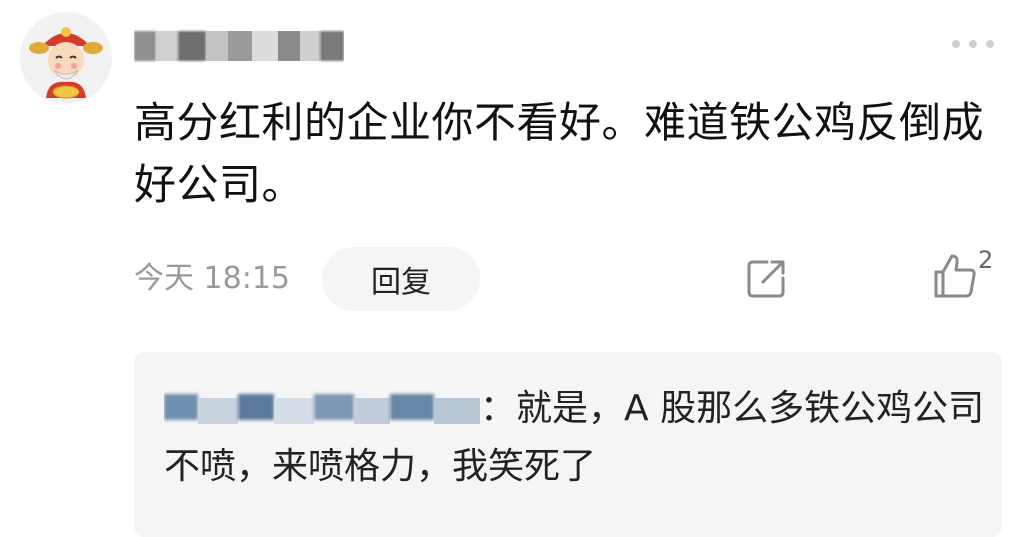 The width and height of the screenshot is (1019, 537). Describe the element at coordinates (239, 45) in the screenshot. I see `username-blurred` at that location.